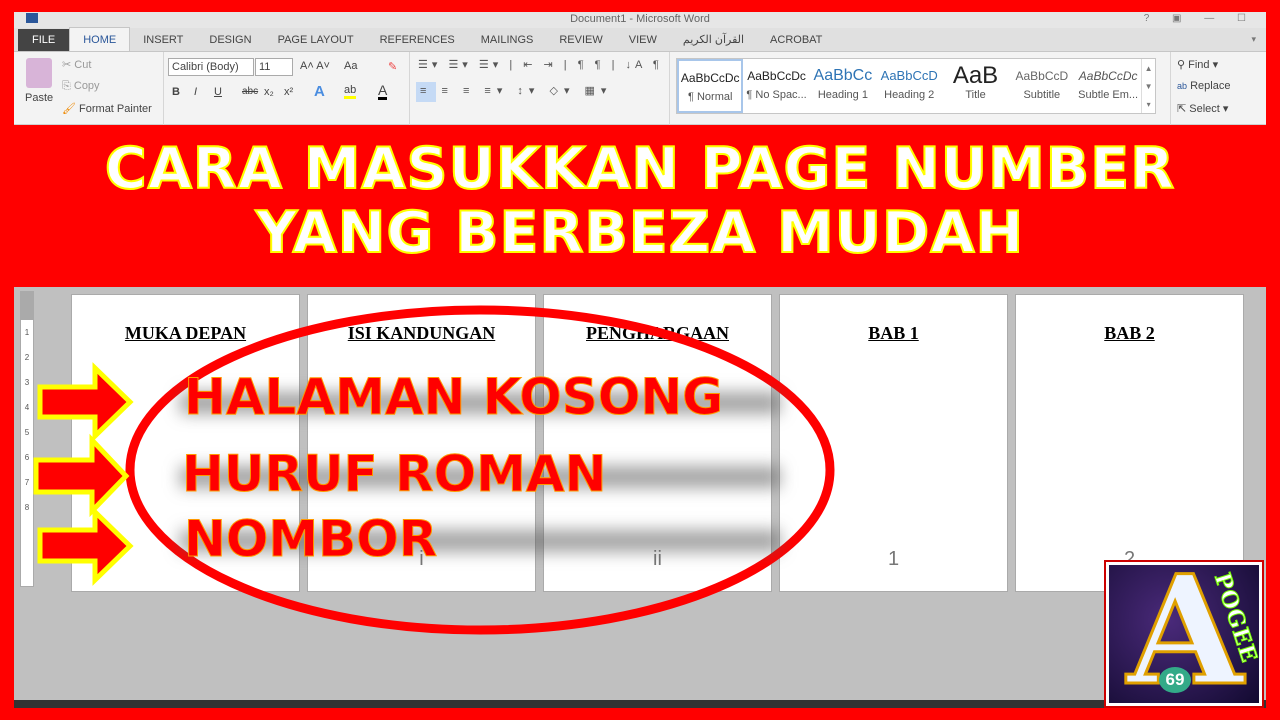  What do you see at coordinates (316, 40) in the screenshot?
I see `tab-page-layout: PAGE LAYOUT` at bounding box center [316, 40].